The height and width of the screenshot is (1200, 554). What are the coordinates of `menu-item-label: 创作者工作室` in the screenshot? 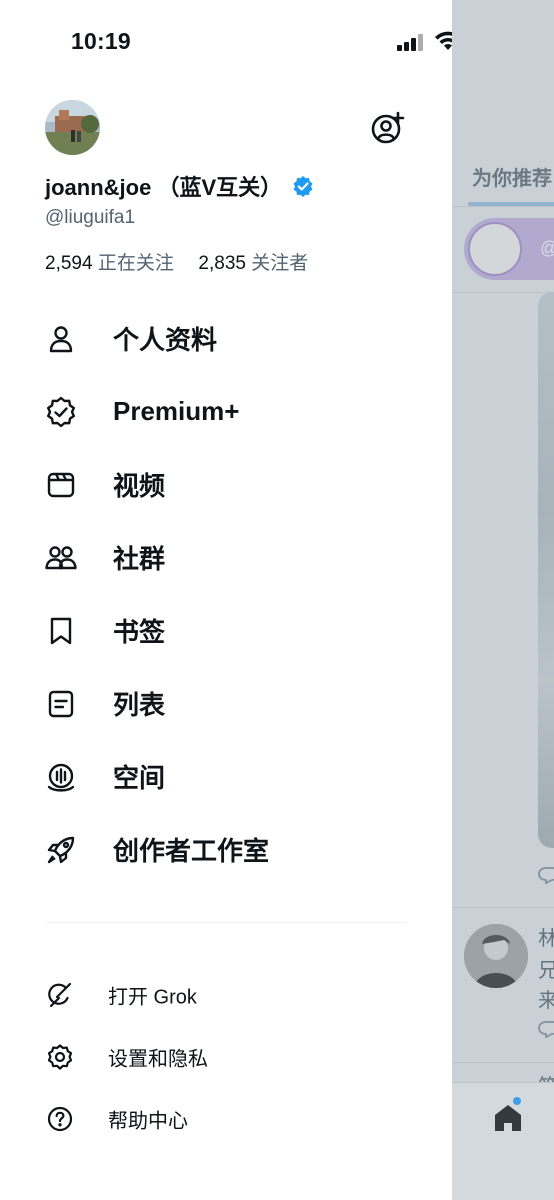 It's located at (191, 851).